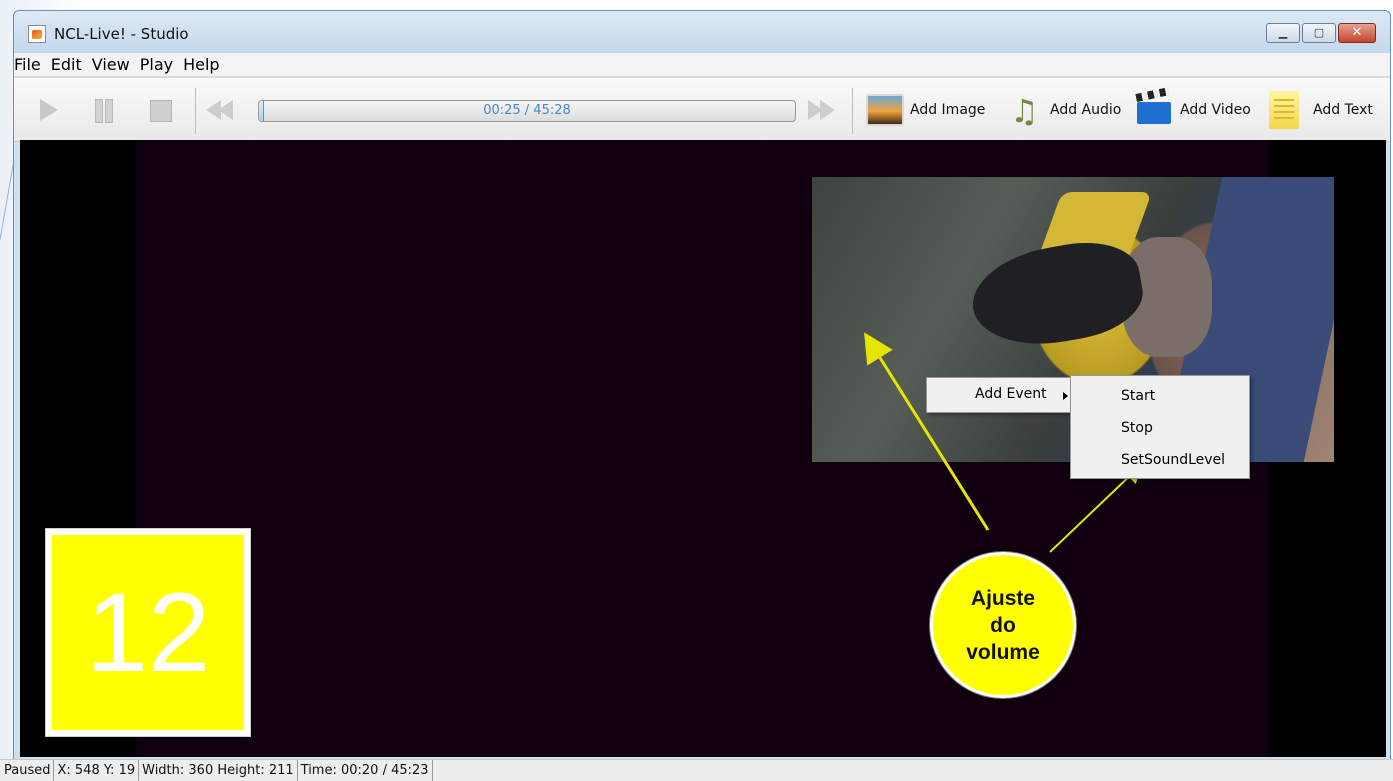  Describe the element at coordinates (121, 34) in the screenshot. I see `window-title: NCL-Live! - Studio` at that location.